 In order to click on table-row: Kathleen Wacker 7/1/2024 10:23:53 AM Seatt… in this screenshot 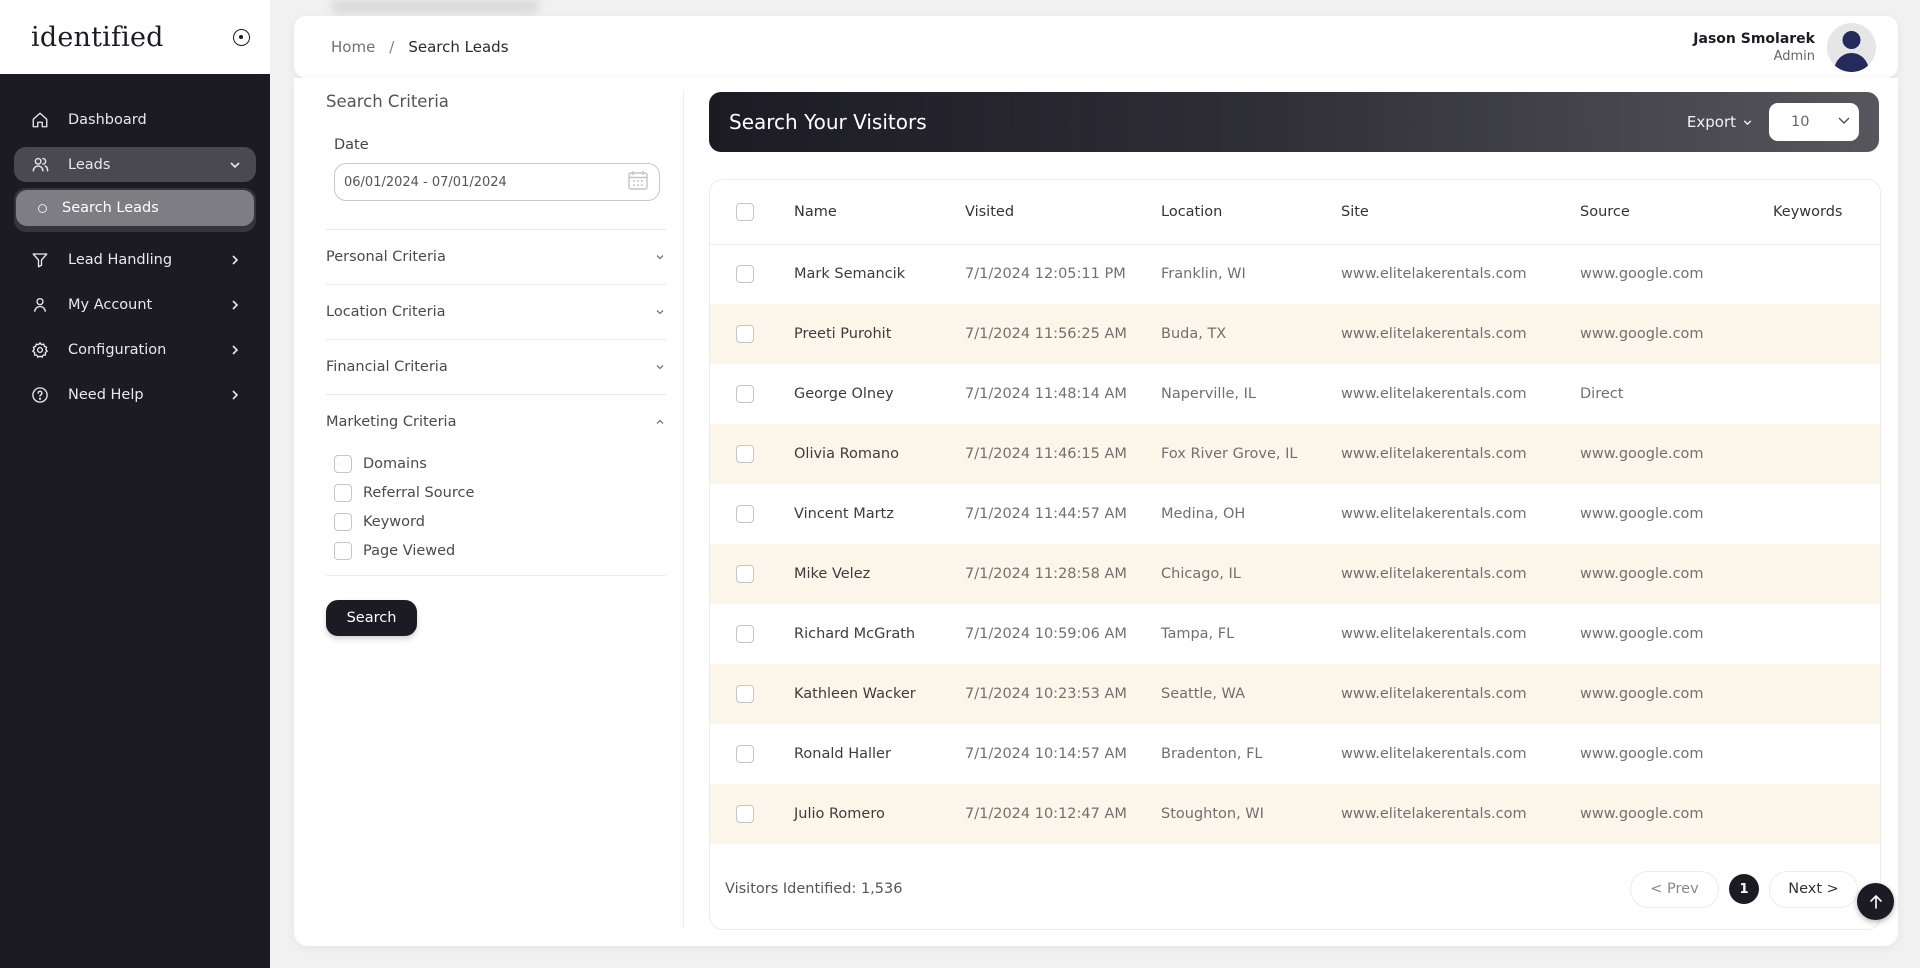, I will do `click(1295, 694)`.